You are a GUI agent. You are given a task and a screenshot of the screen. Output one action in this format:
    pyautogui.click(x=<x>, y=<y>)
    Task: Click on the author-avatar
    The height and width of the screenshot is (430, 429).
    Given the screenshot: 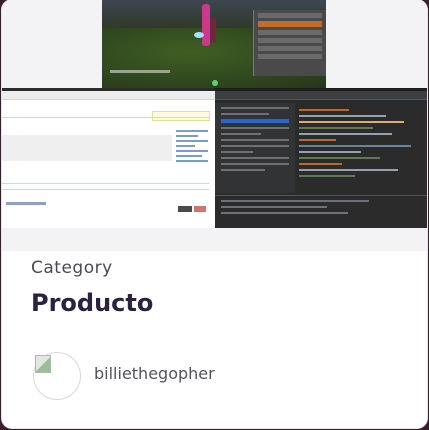 What is the action you would take?
    pyautogui.click(x=57, y=376)
    